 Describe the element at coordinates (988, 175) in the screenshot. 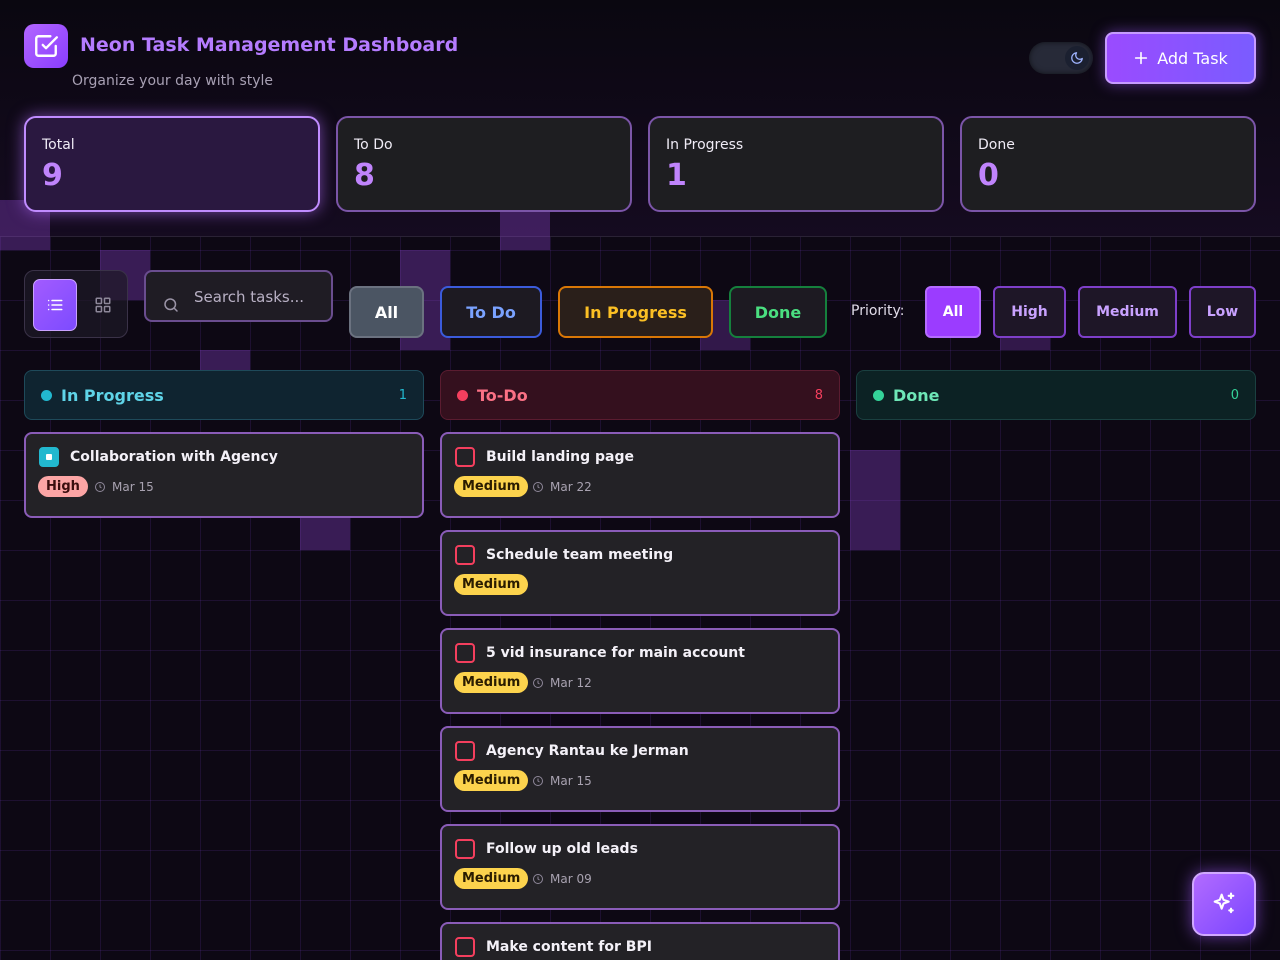

I see `stat-value: 0` at that location.